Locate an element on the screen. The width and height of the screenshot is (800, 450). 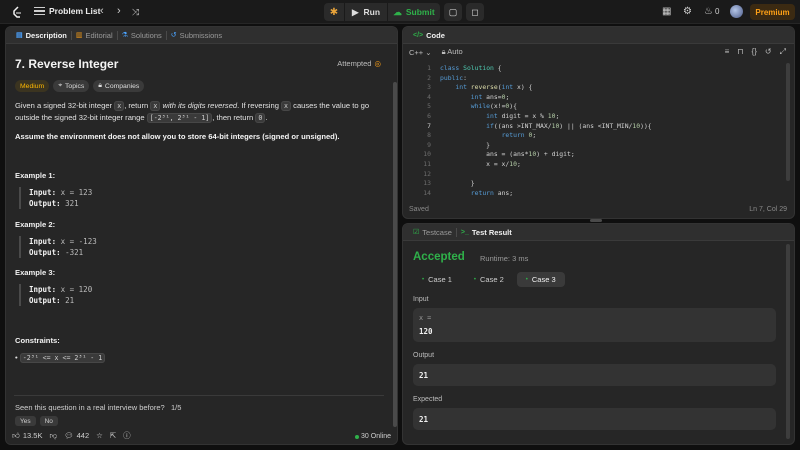
code-icon: </> is located at coordinates (418, 35).